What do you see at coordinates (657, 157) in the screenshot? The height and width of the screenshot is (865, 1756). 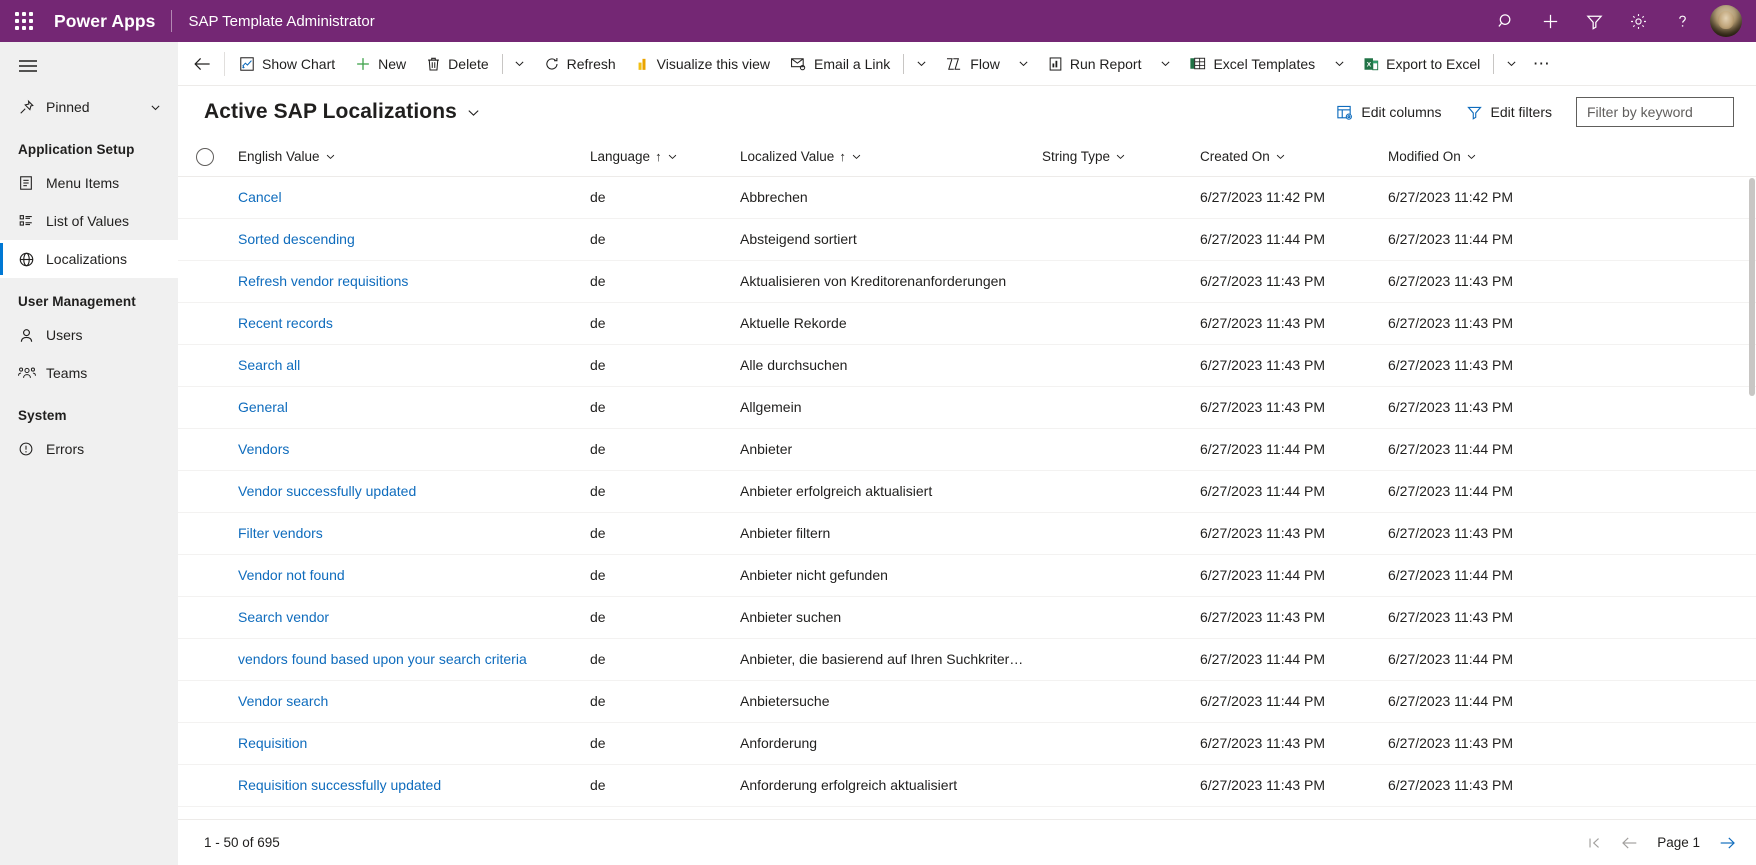 I see `column-header-language: Language ↑` at bounding box center [657, 157].